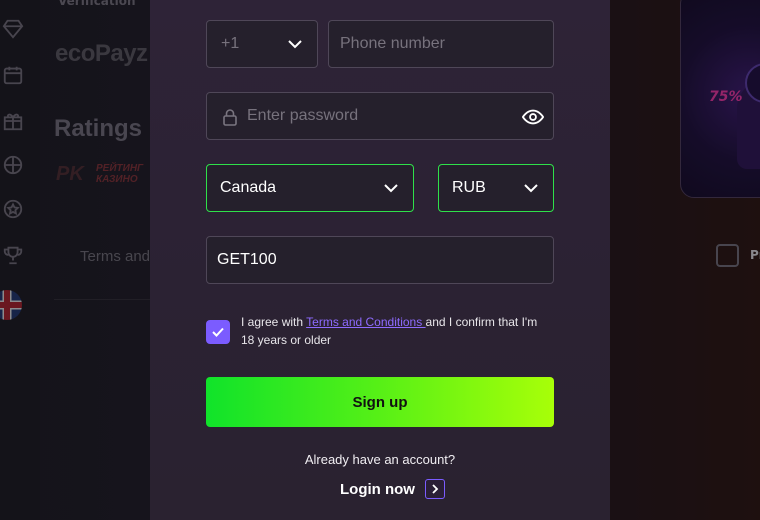 The width and height of the screenshot is (760, 520). What do you see at coordinates (262, 44) in the screenshot?
I see `phone-code-select: +1` at bounding box center [262, 44].